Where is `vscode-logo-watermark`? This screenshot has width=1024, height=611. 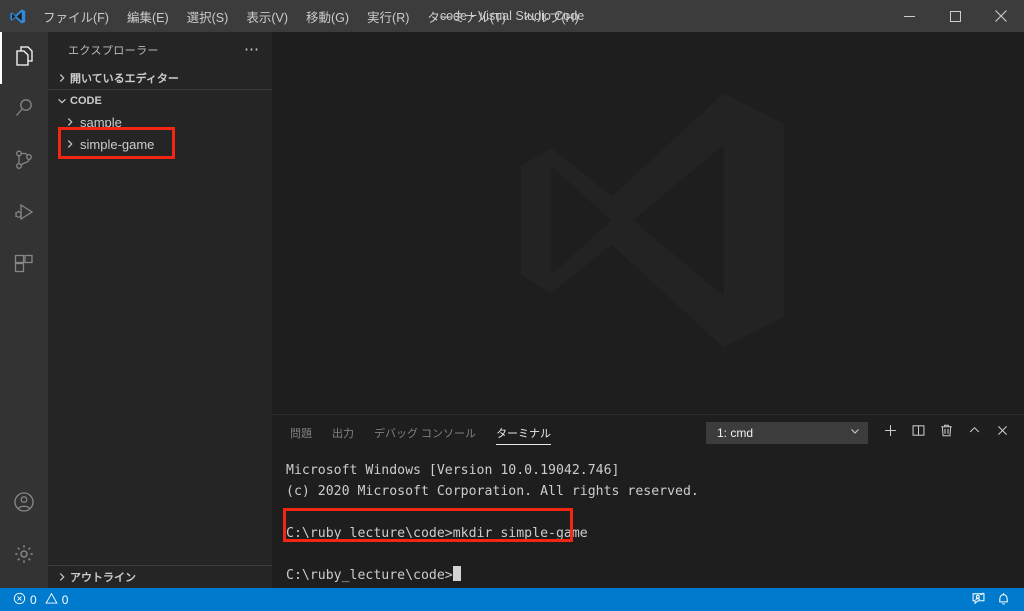
vscode-logo-watermark is located at coordinates (648, 223).